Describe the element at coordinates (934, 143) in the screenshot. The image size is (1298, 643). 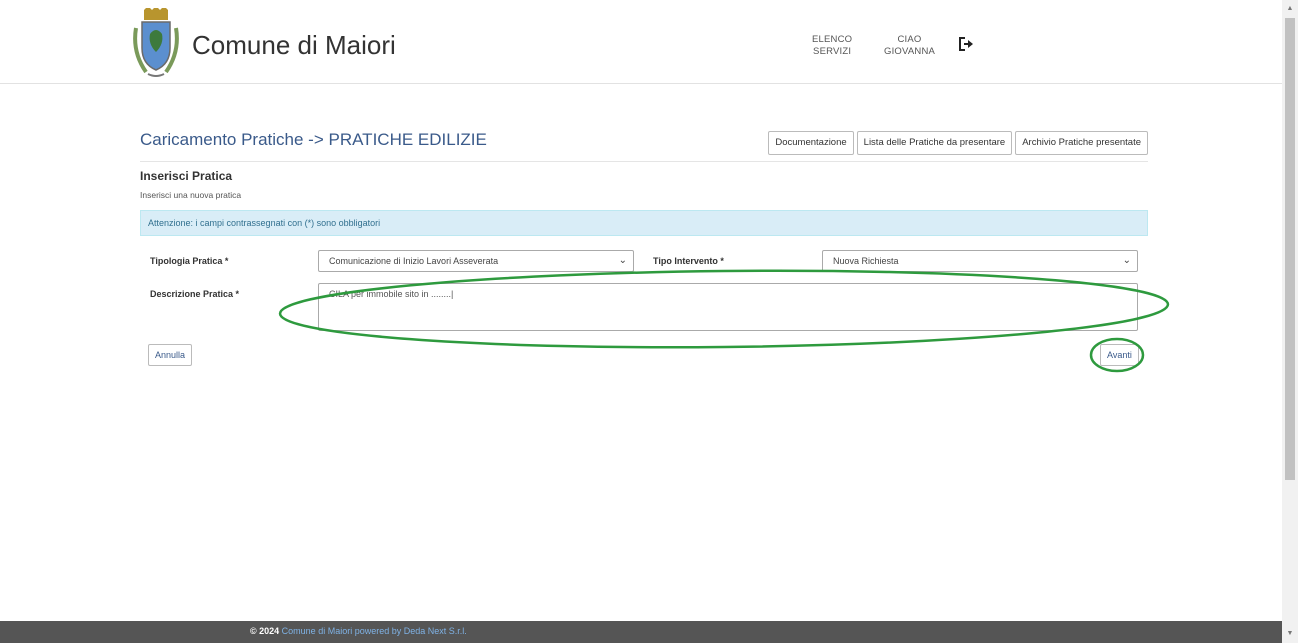
I see `lista-pratiche-button: Lista delle Pratiche da presentare` at that location.